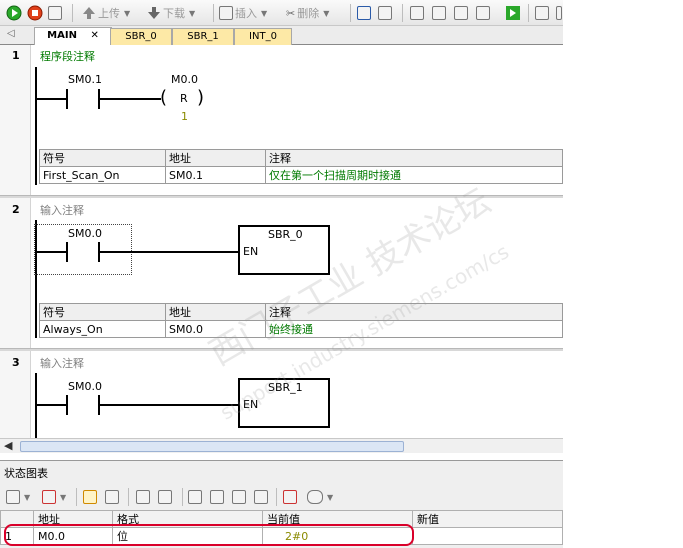 The height and width of the screenshot is (548, 683). Describe the element at coordinates (281, 496) in the screenshot. I see `status-chart-toolbar: ▼ ▼ ▼` at that location.